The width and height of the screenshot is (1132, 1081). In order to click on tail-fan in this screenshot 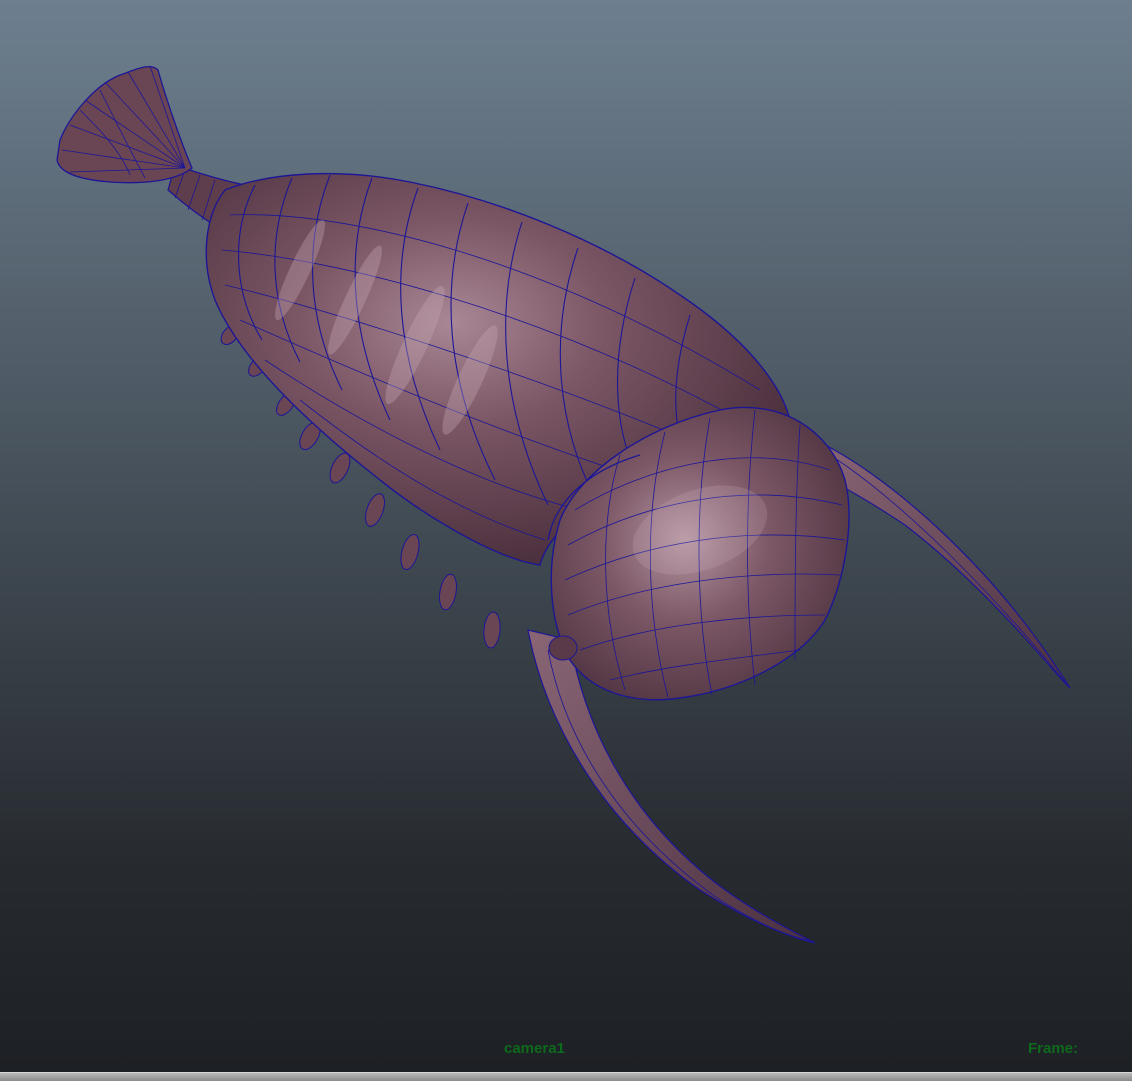, I will do `click(124, 125)`.